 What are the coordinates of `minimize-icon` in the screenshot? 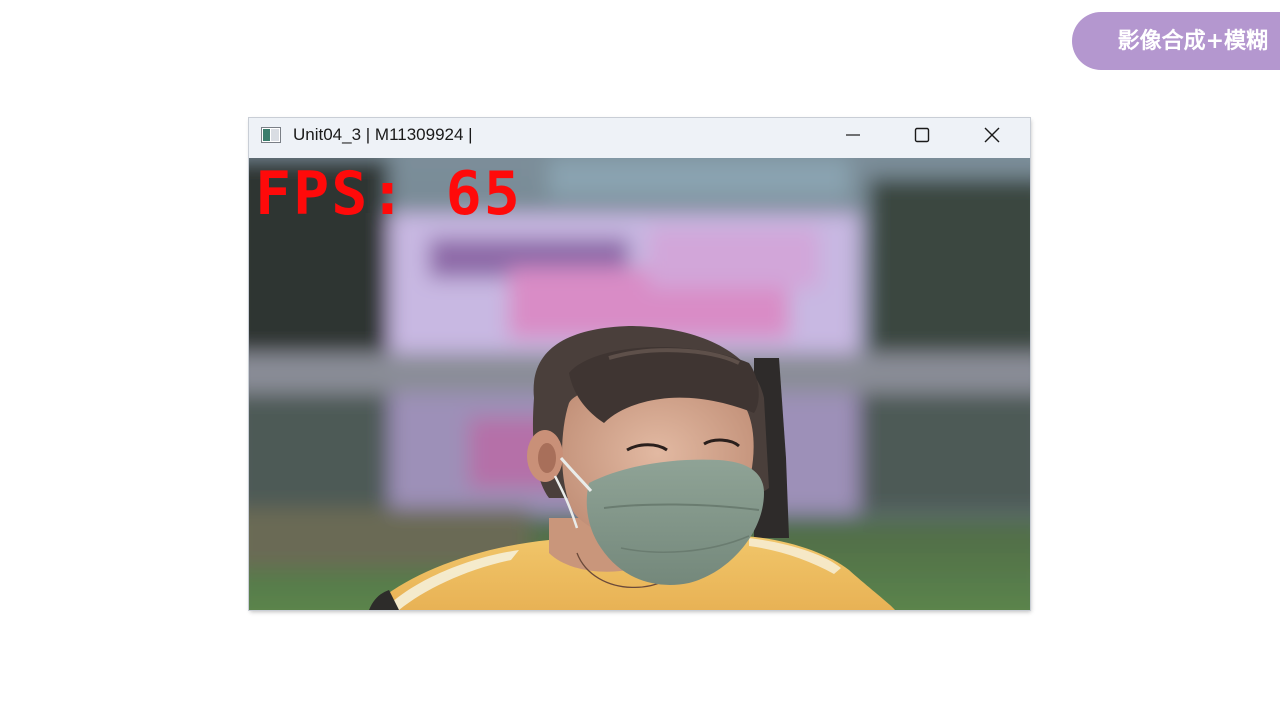 It's located at (853, 135).